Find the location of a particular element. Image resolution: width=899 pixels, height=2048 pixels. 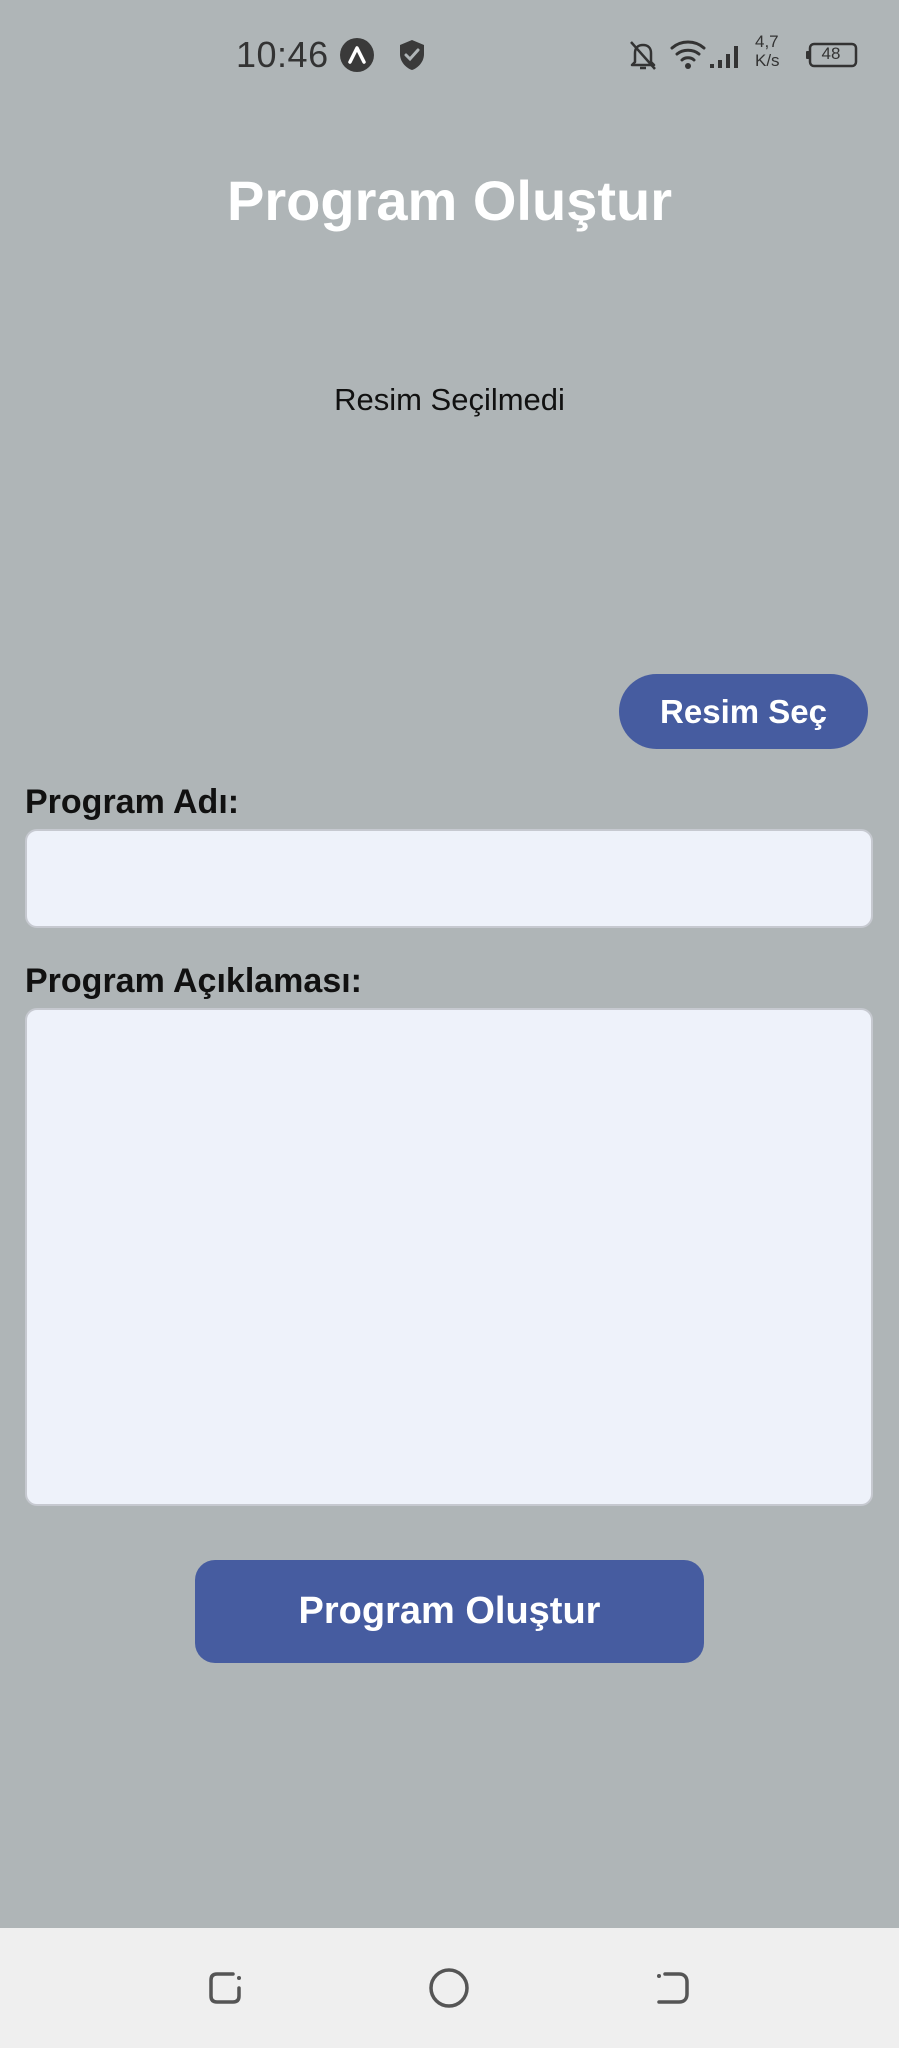

navigation-bar is located at coordinates (449, 1988).